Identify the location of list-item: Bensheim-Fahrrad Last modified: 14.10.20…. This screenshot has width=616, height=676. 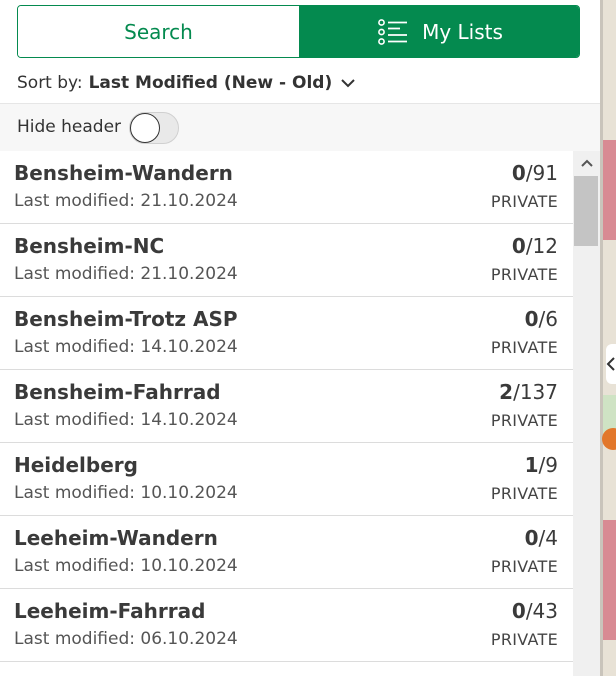
(286, 406).